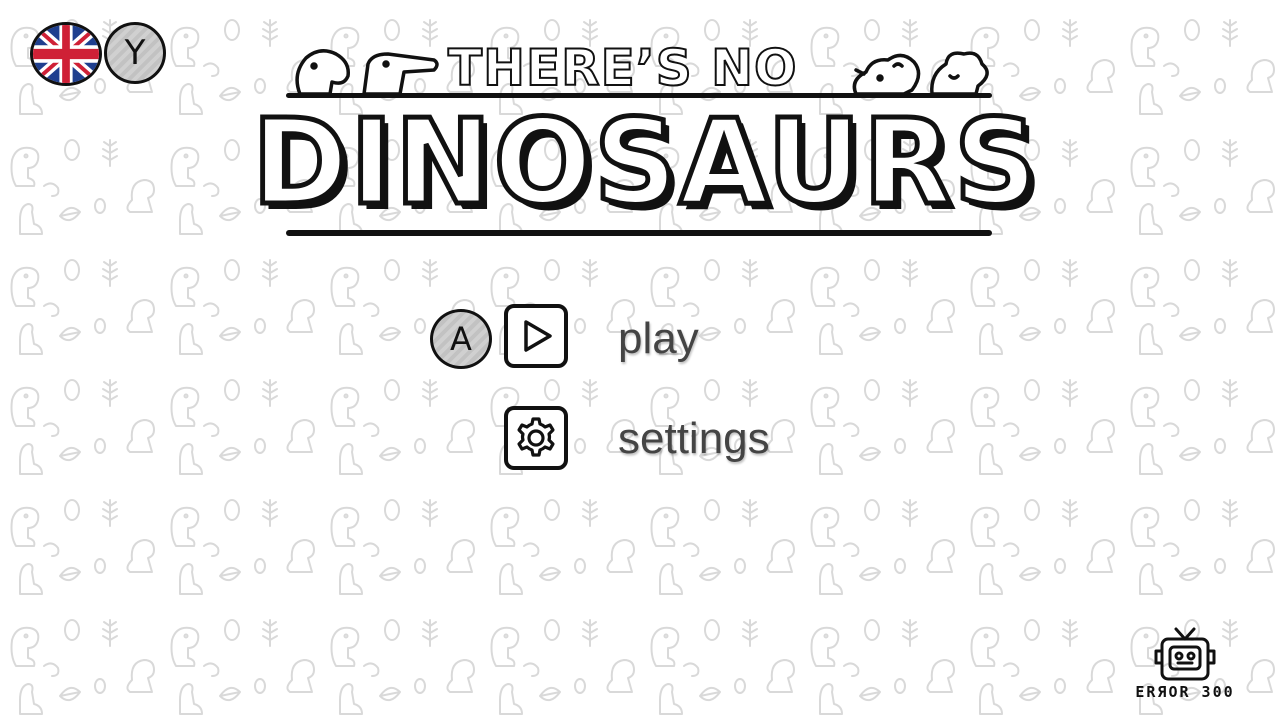 The width and height of the screenshot is (1280, 720). I want to click on play-icon, so click(538, 336).